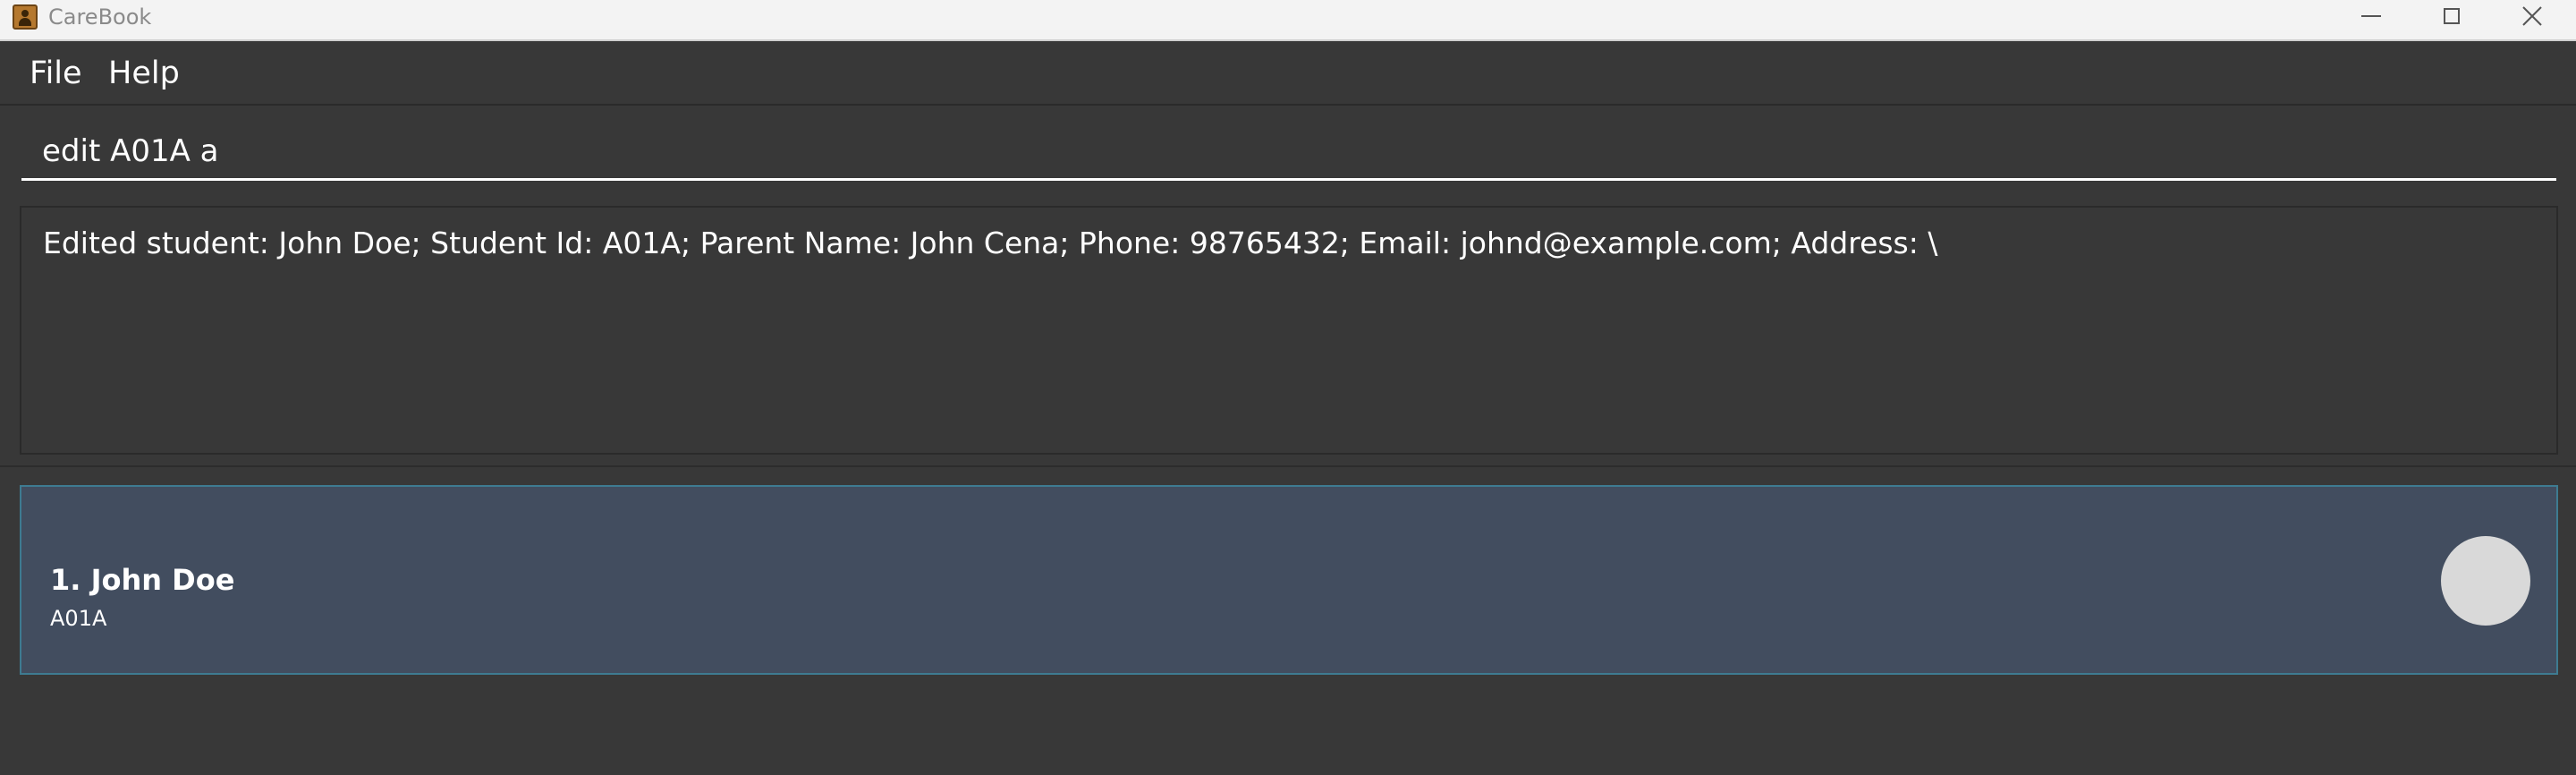 The height and width of the screenshot is (775, 2576). I want to click on divider, so click(1288, 466).